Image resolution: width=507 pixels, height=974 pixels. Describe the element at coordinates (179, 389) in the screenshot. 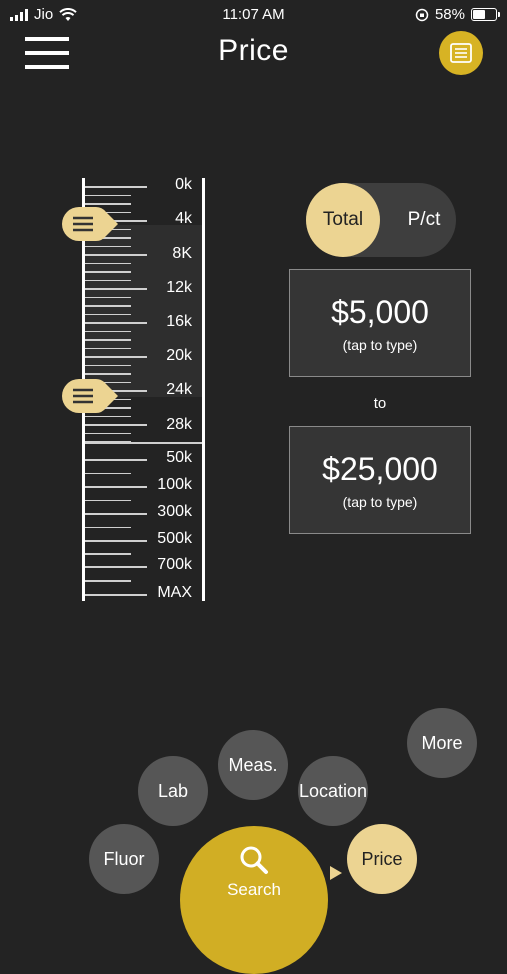

I see `scale-label: 24k` at that location.